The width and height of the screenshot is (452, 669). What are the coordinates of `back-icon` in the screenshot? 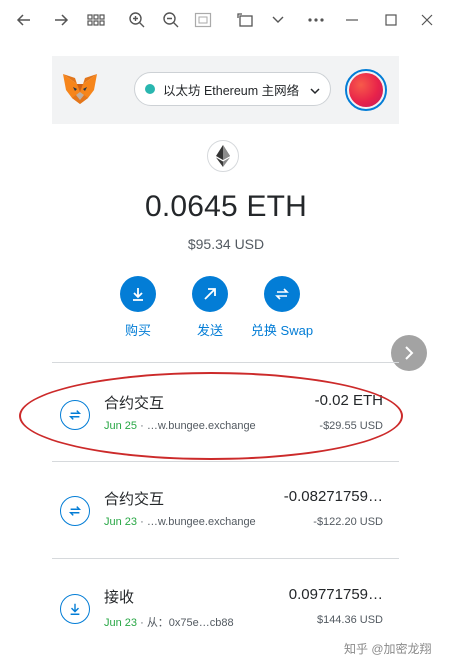 It's located at (24, 20).